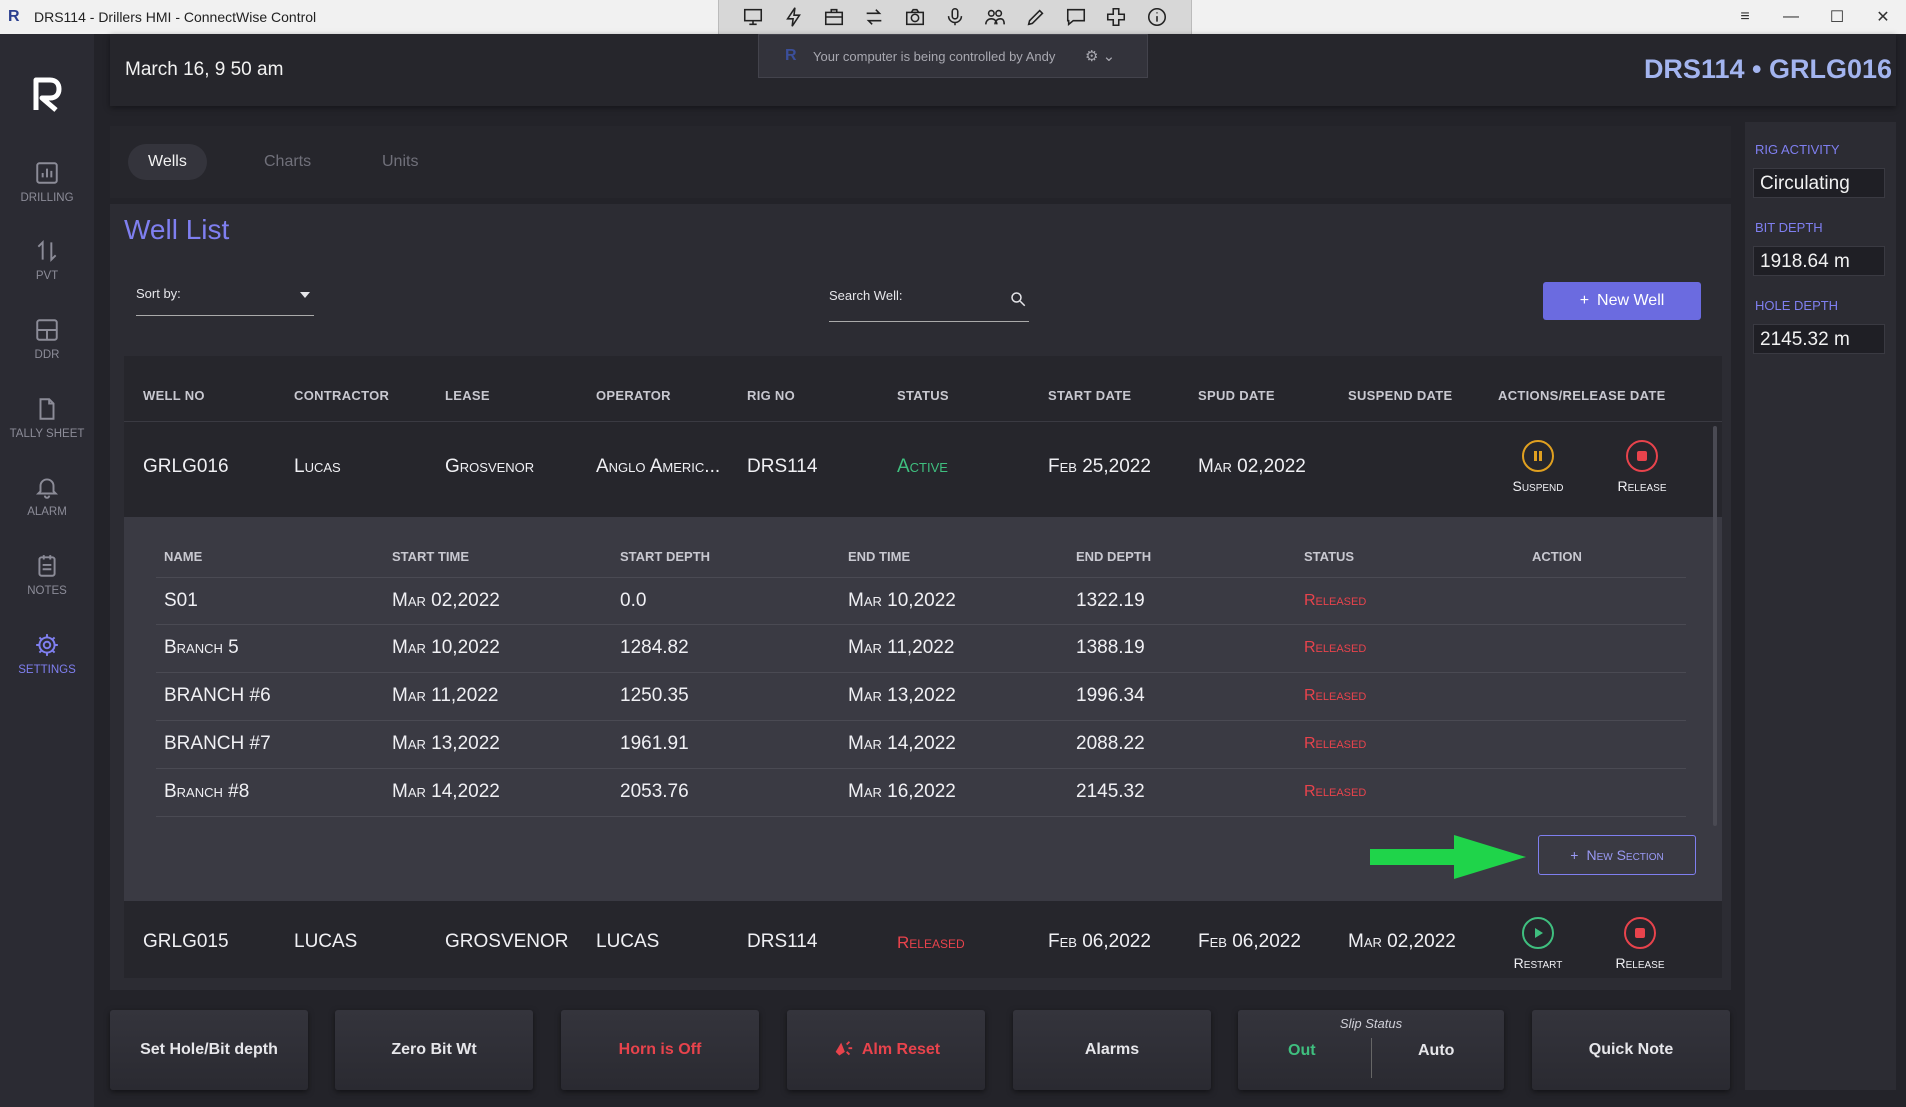 This screenshot has width=1906, height=1107. I want to click on col-header: OPERATOR, so click(633, 395).